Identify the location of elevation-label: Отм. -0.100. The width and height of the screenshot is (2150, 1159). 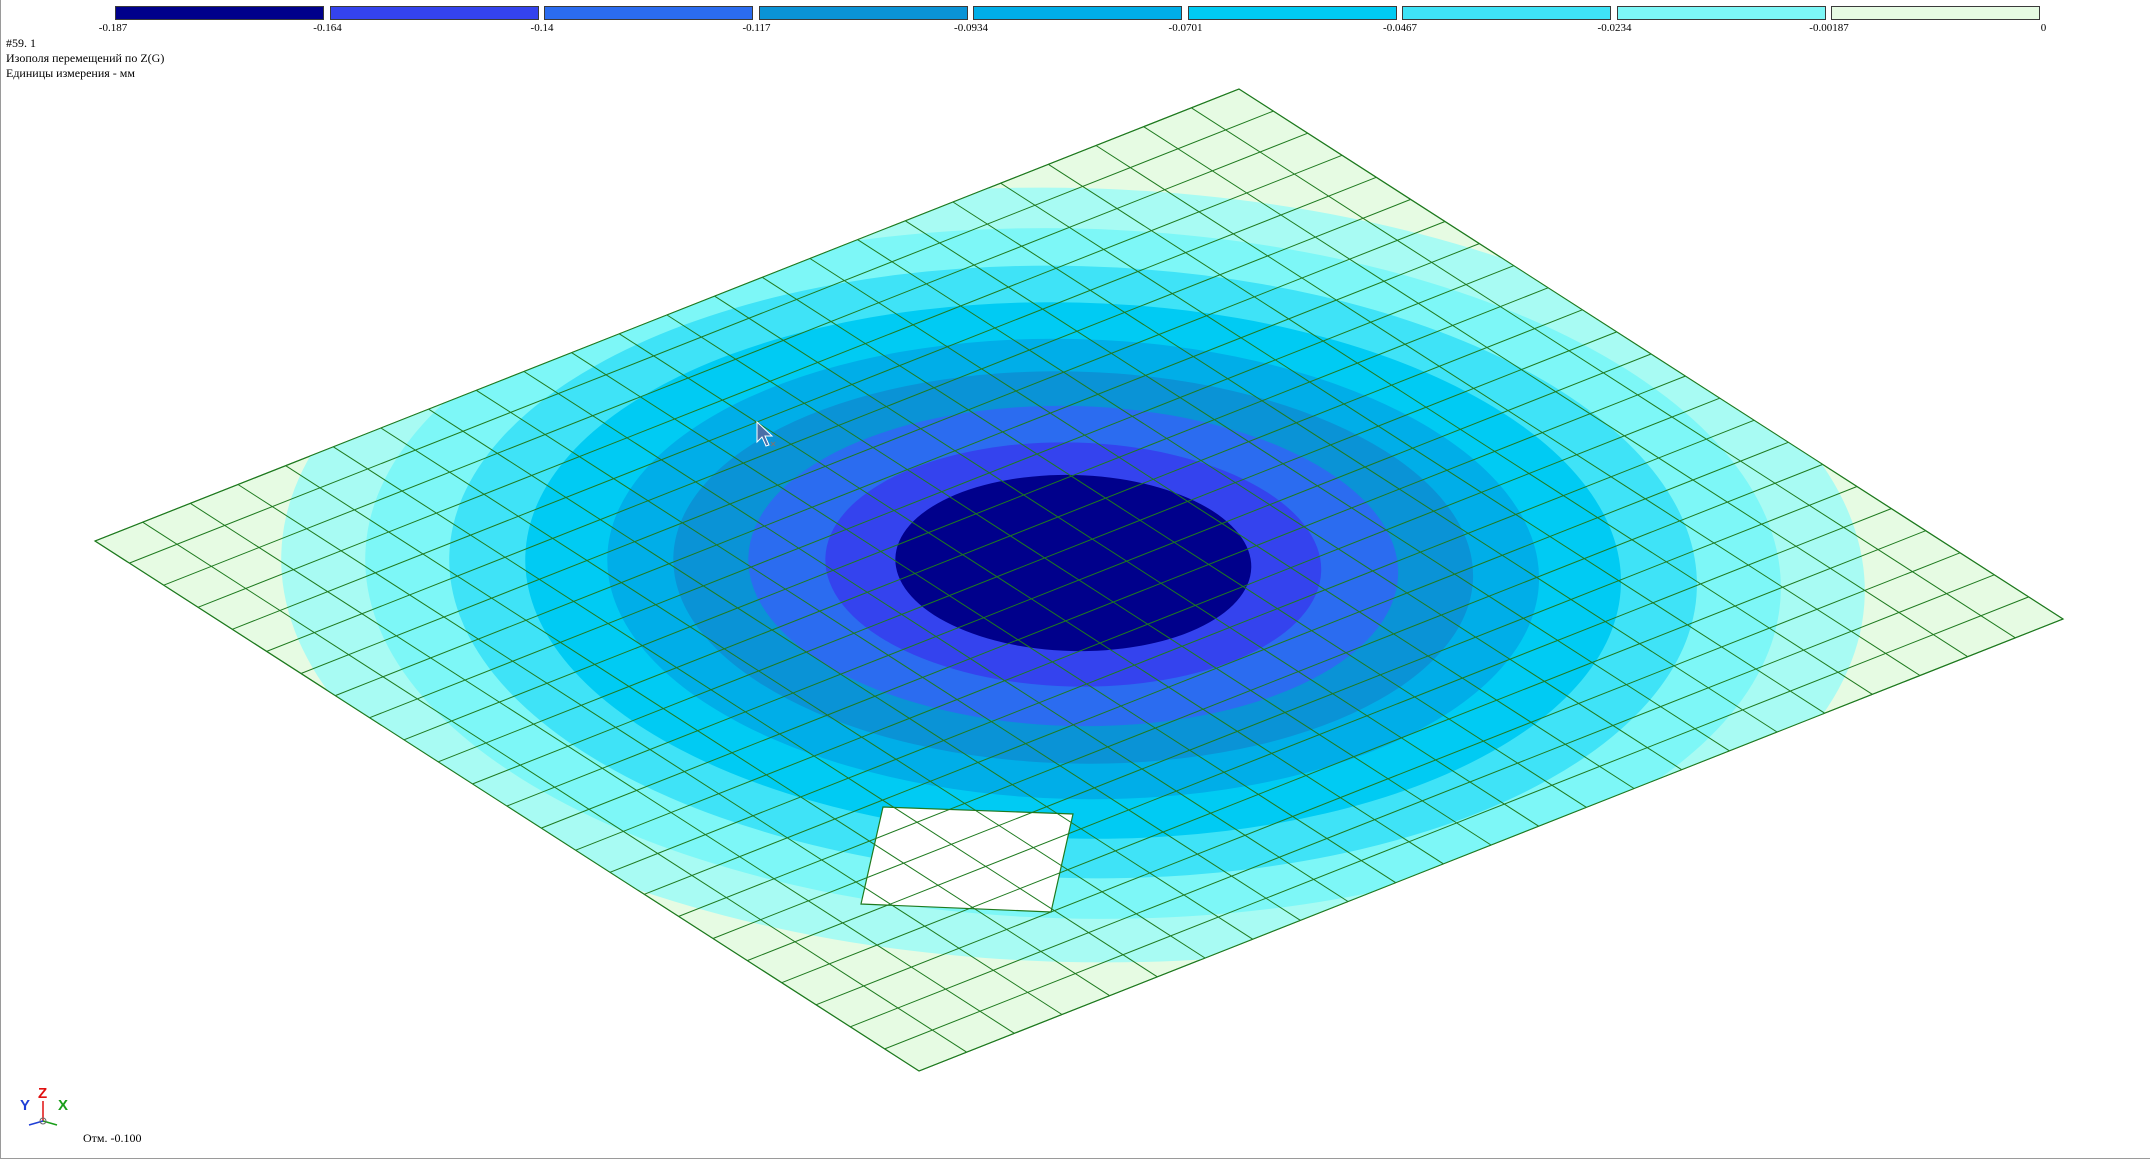
(112, 1138).